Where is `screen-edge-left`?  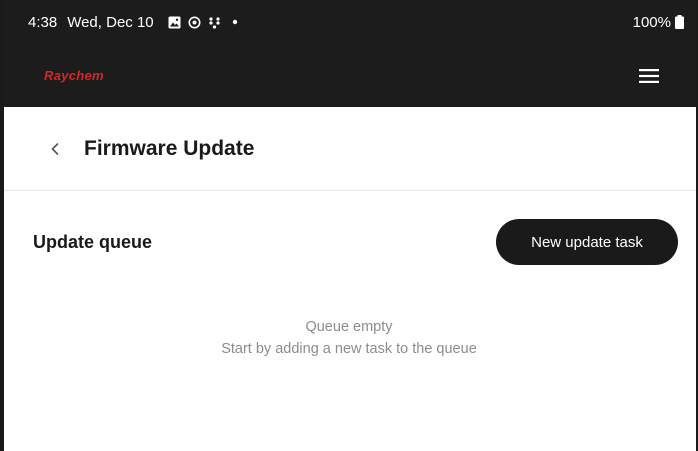
screen-edge-left is located at coordinates (2, 225).